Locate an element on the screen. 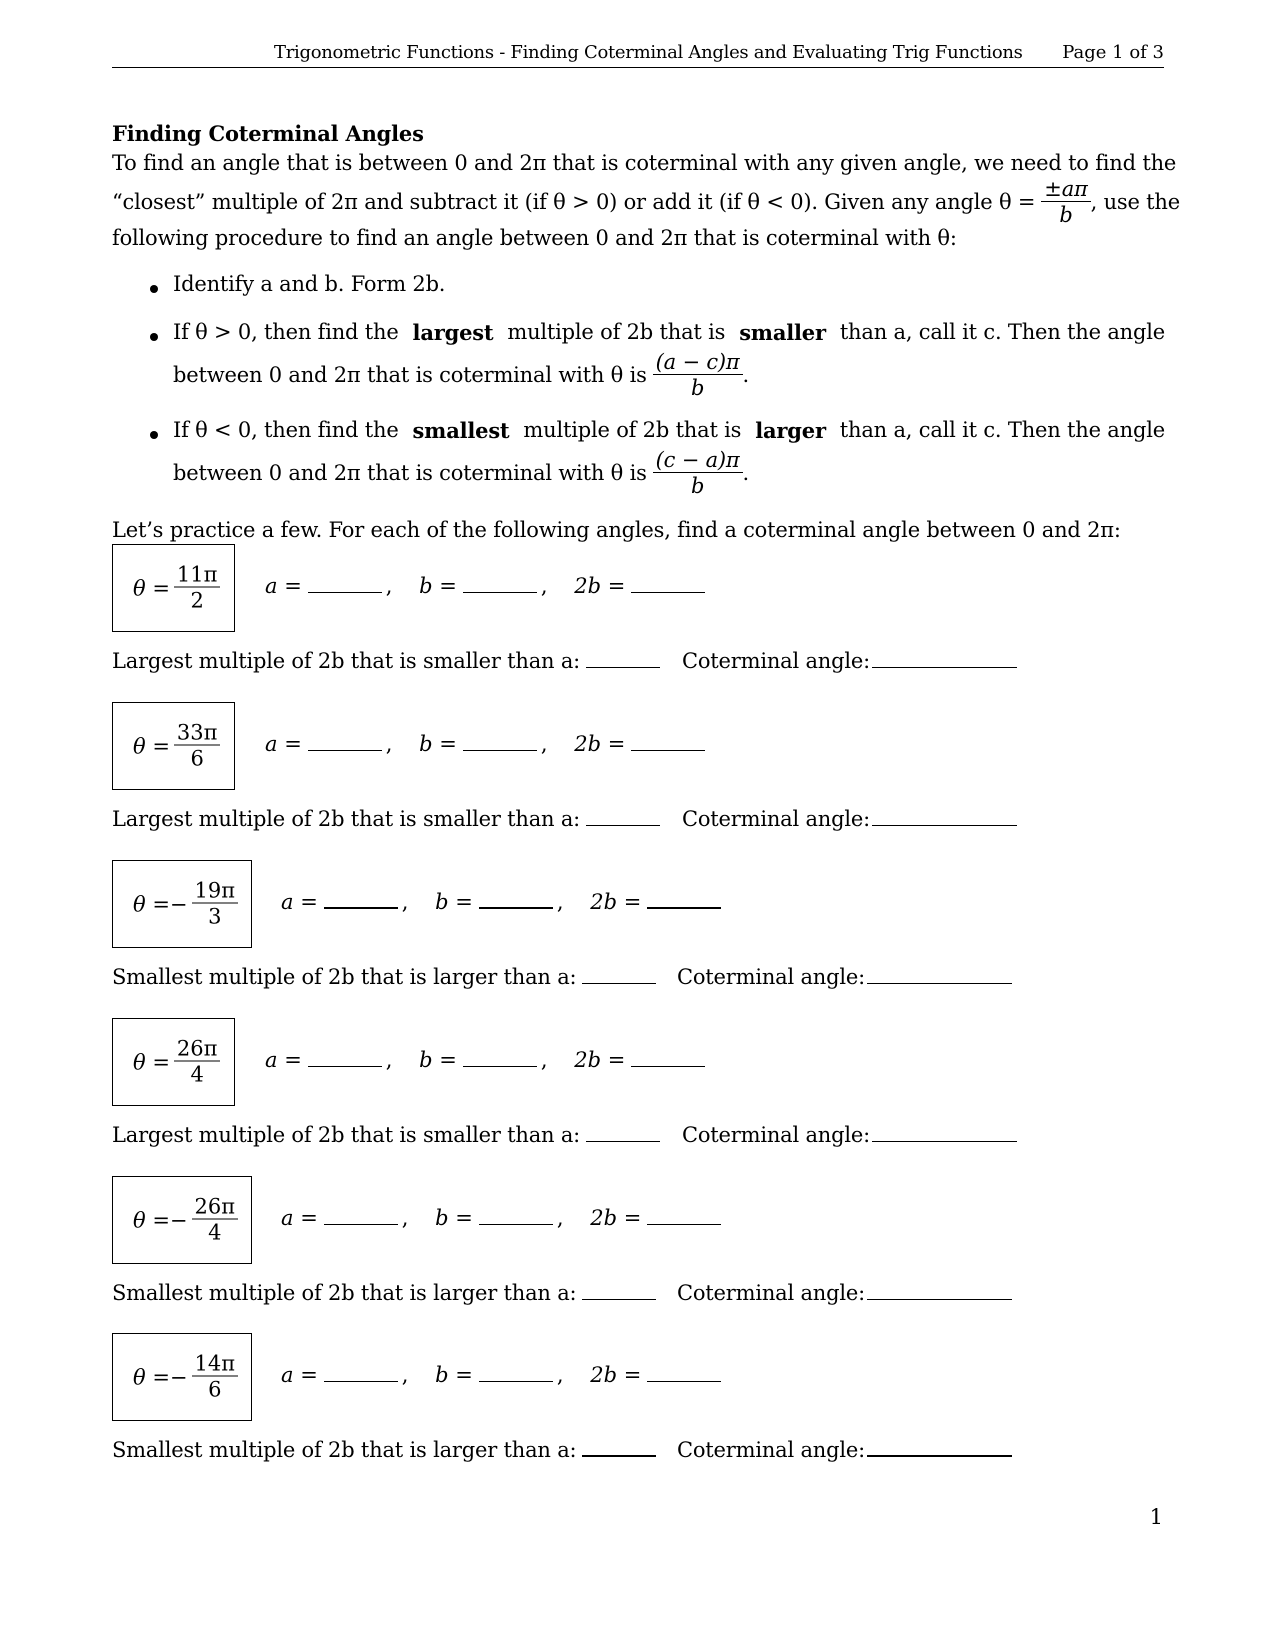 The height and width of the screenshot is (1650, 1275). angle-box: θ = − 19π 3 is located at coordinates (182, 904).